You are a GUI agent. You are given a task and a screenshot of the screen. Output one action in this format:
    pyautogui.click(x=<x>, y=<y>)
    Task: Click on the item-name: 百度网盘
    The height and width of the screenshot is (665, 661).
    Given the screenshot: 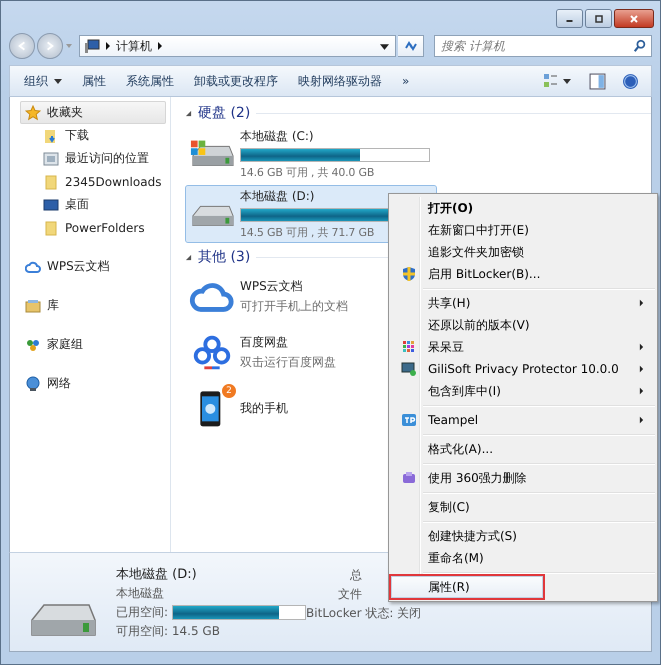 What is the action you would take?
    pyautogui.click(x=264, y=342)
    